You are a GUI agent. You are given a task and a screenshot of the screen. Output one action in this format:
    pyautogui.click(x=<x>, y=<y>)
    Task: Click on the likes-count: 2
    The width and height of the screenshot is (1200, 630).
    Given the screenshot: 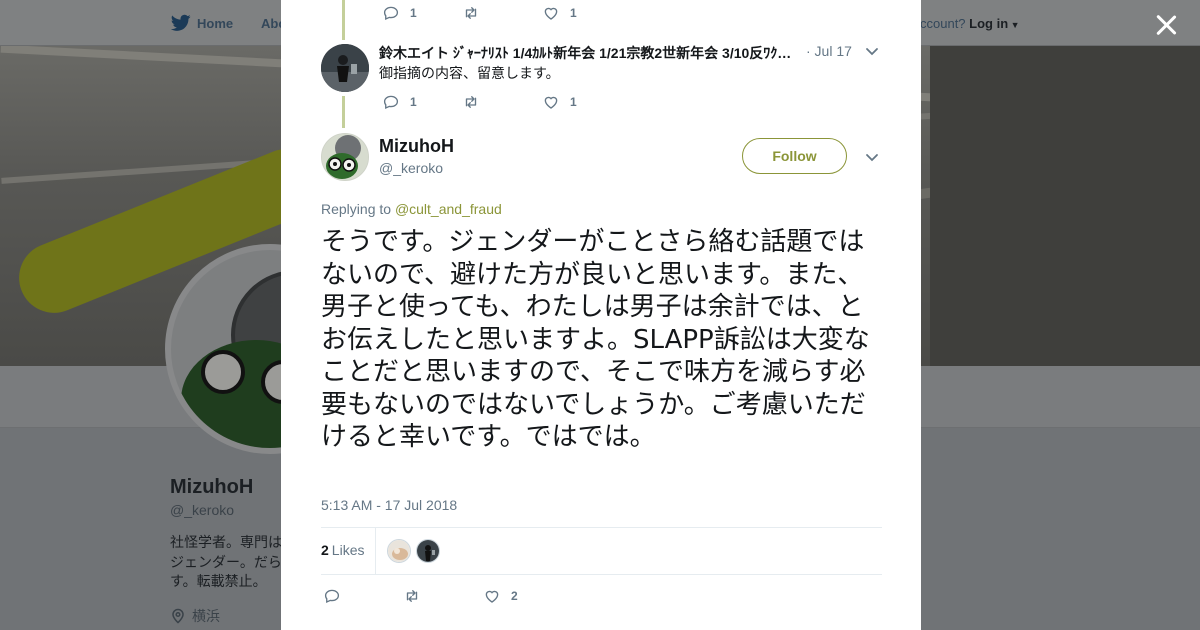 What is the action you would take?
    pyautogui.click(x=325, y=550)
    